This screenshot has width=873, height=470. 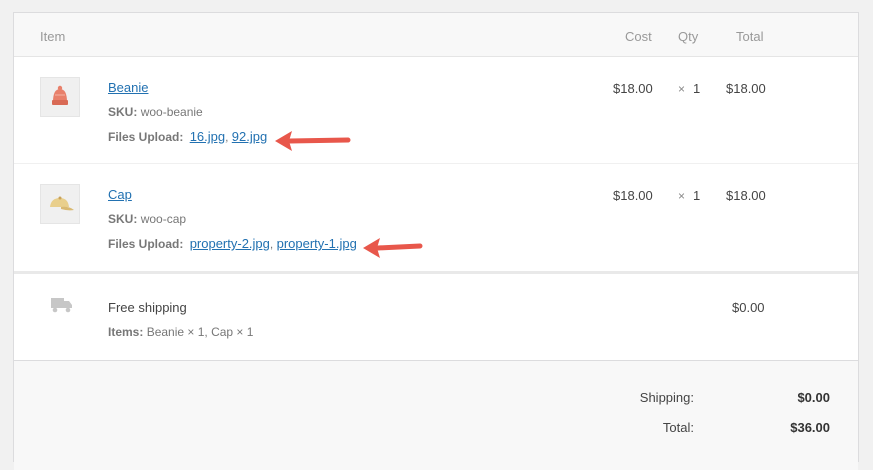 What do you see at coordinates (678, 427) in the screenshot?
I see `order-total-label: Total:` at bounding box center [678, 427].